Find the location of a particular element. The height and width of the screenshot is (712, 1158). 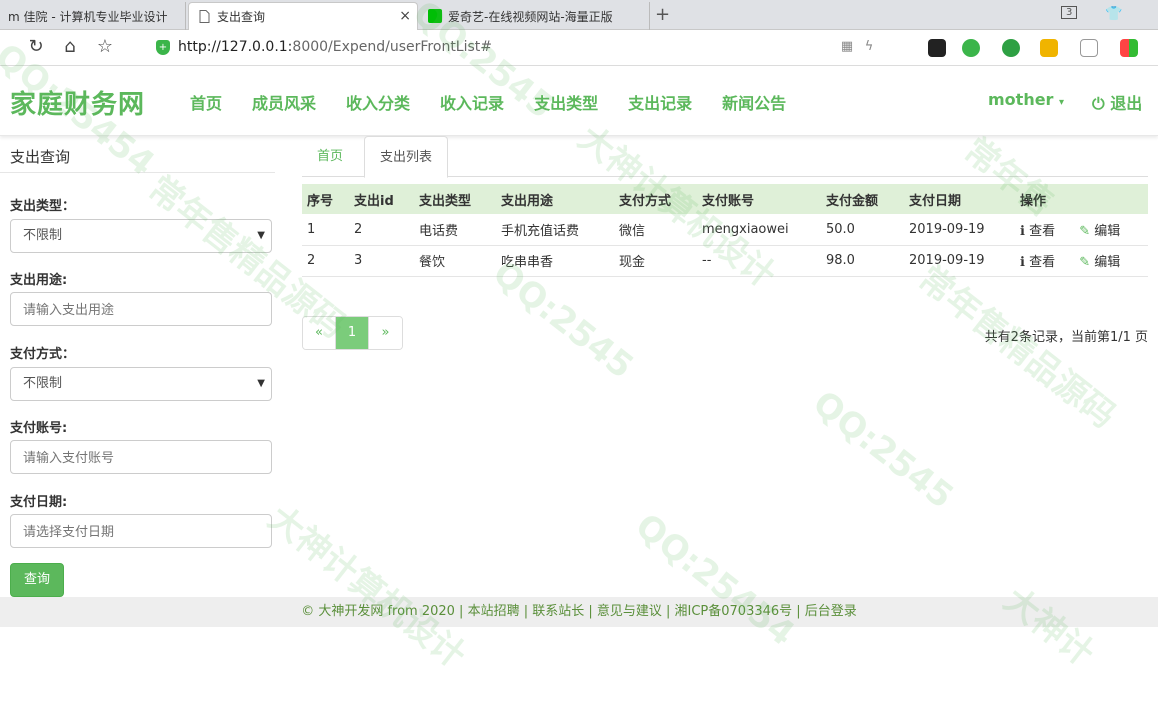

url-host: http://127.0.0.1: is located at coordinates (235, 47).